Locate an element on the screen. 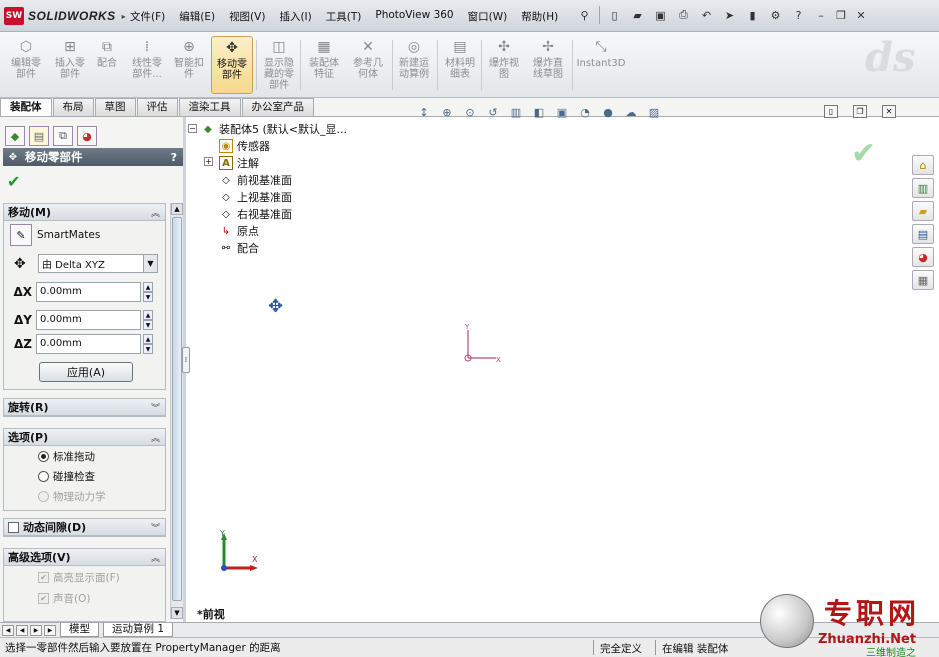  apply-button: 应用(A) is located at coordinates (86, 372).